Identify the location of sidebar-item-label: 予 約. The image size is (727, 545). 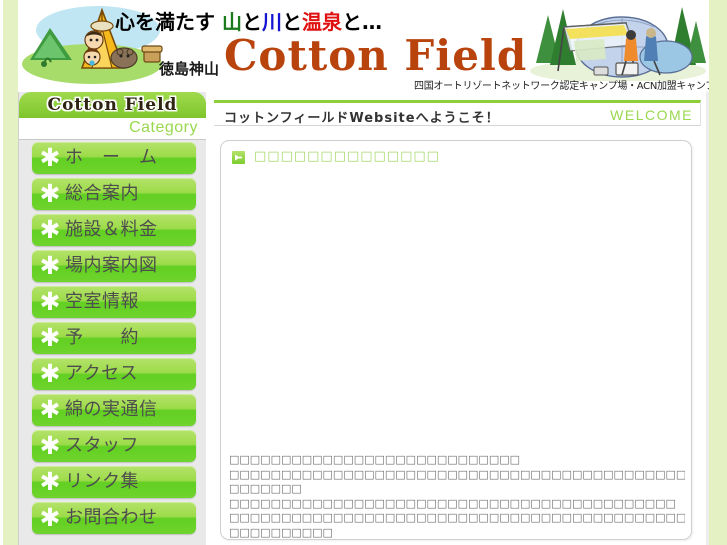
(102, 337).